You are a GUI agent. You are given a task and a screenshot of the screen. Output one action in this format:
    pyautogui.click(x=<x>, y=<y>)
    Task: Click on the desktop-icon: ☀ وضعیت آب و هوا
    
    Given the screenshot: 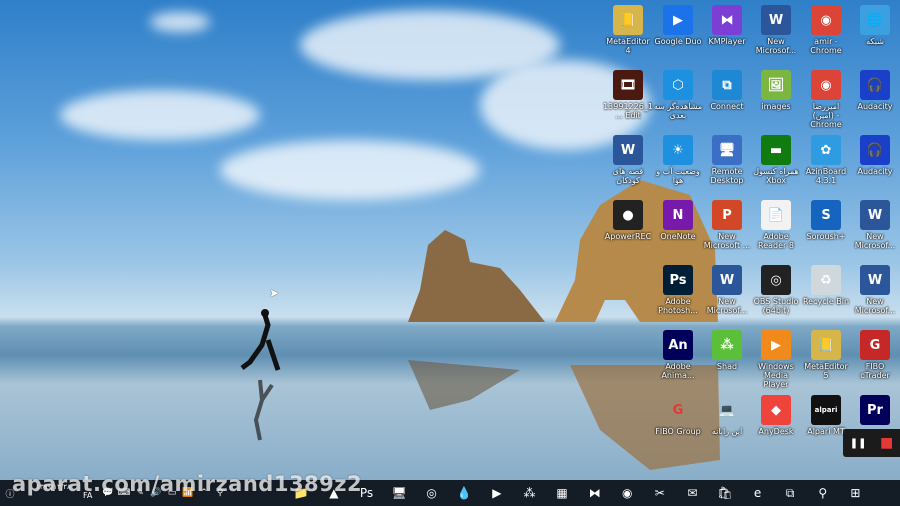 What is the action you would take?
    pyautogui.click(x=678, y=160)
    